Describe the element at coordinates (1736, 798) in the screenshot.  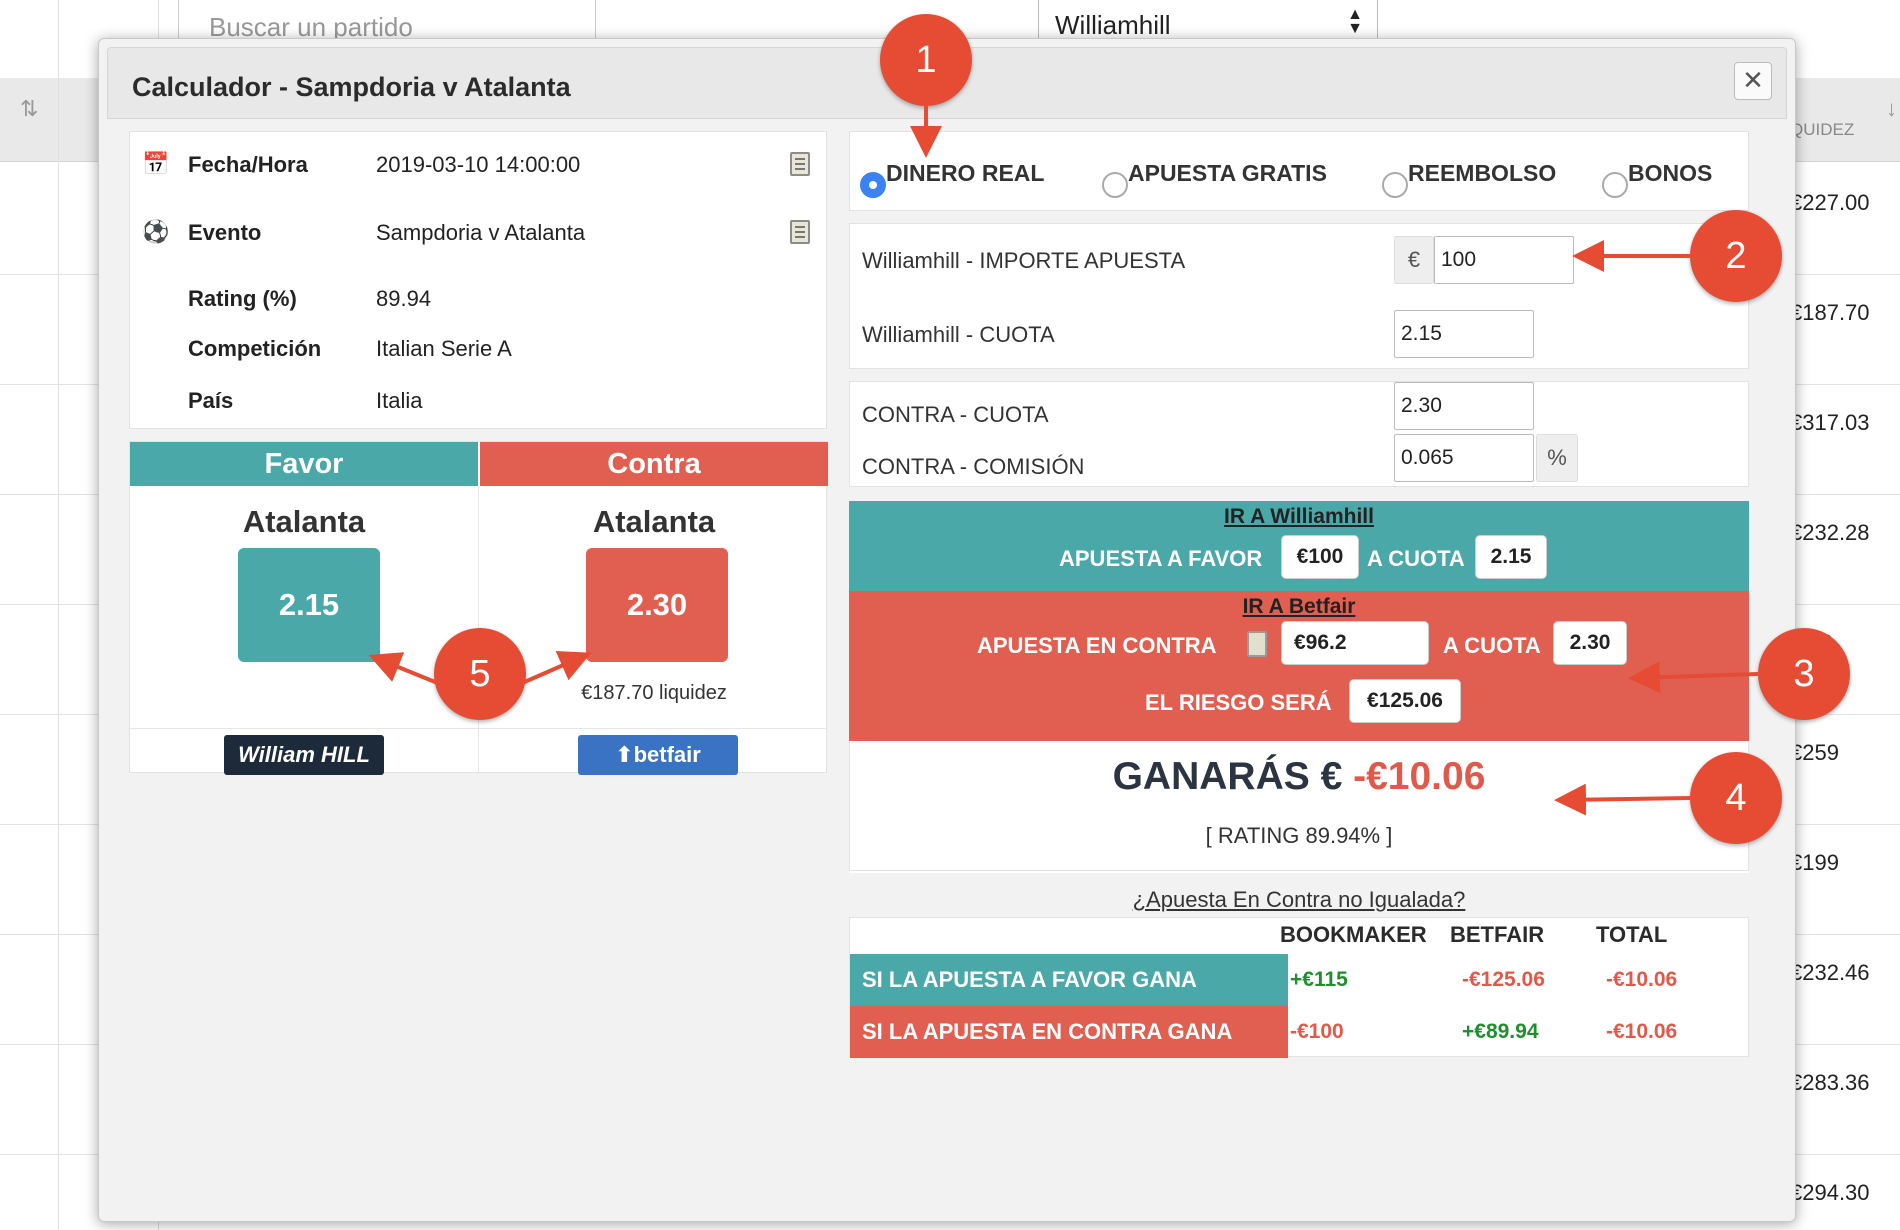
I see `annotation-badge-4: 4` at that location.